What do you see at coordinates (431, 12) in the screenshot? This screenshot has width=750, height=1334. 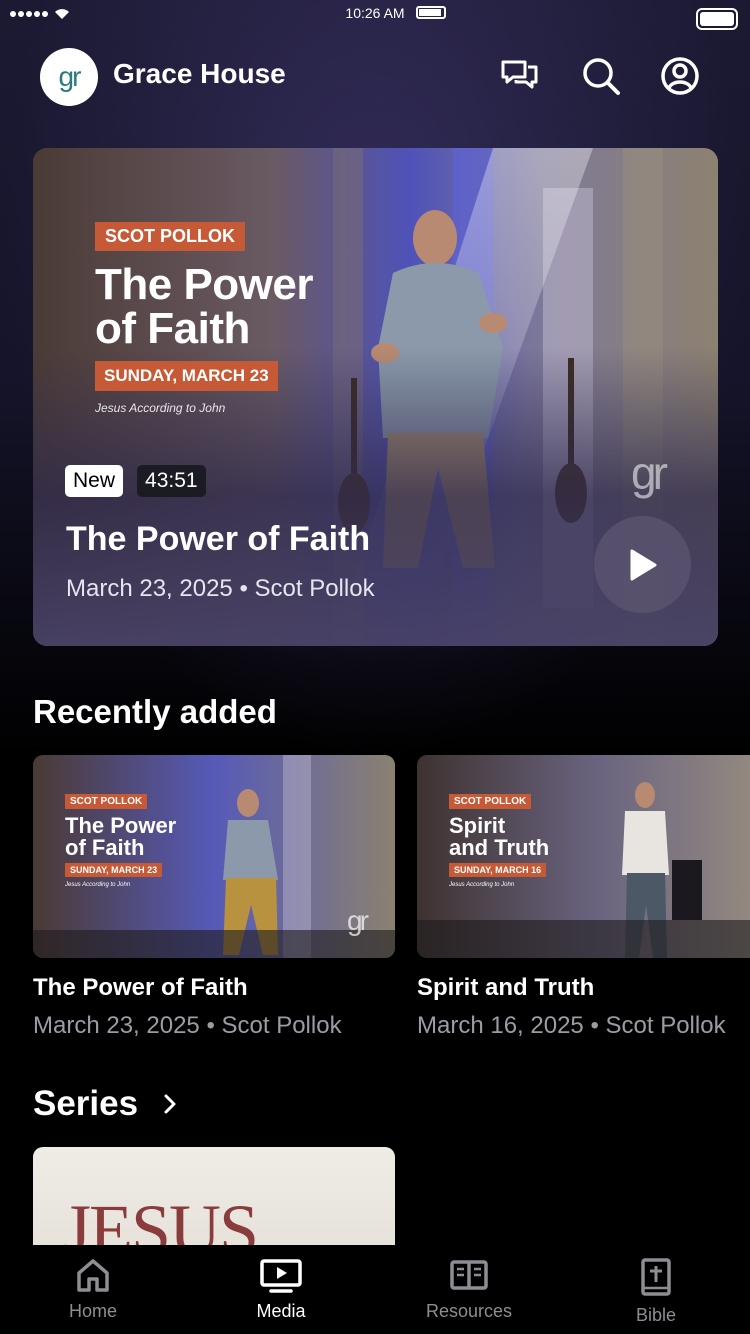 I see `battery-icon-small` at bounding box center [431, 12].